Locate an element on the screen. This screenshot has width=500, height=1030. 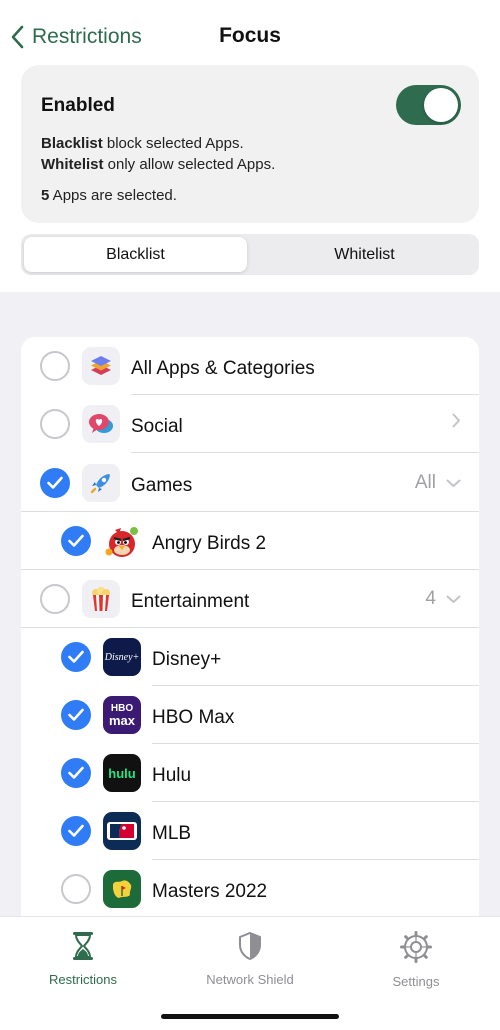
enabled-toggle is located at coordinates (428, 105).